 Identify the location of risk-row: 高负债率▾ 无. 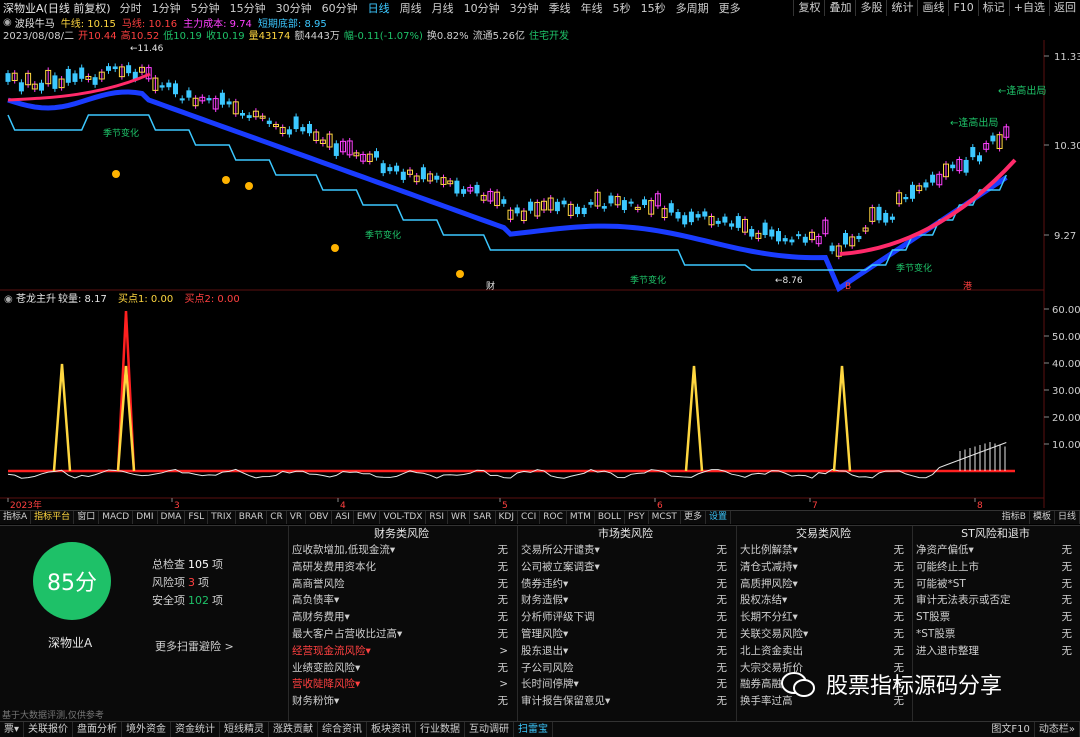
(401, 600).